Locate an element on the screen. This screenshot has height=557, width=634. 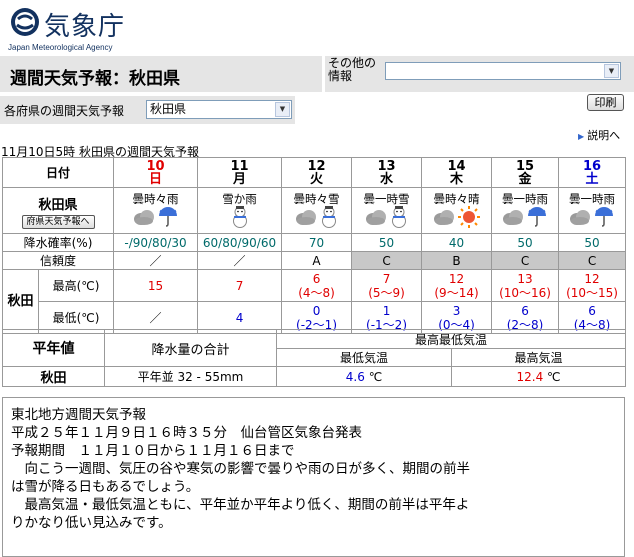
other-info-select: ▼ is located at coordinates (503, 71).